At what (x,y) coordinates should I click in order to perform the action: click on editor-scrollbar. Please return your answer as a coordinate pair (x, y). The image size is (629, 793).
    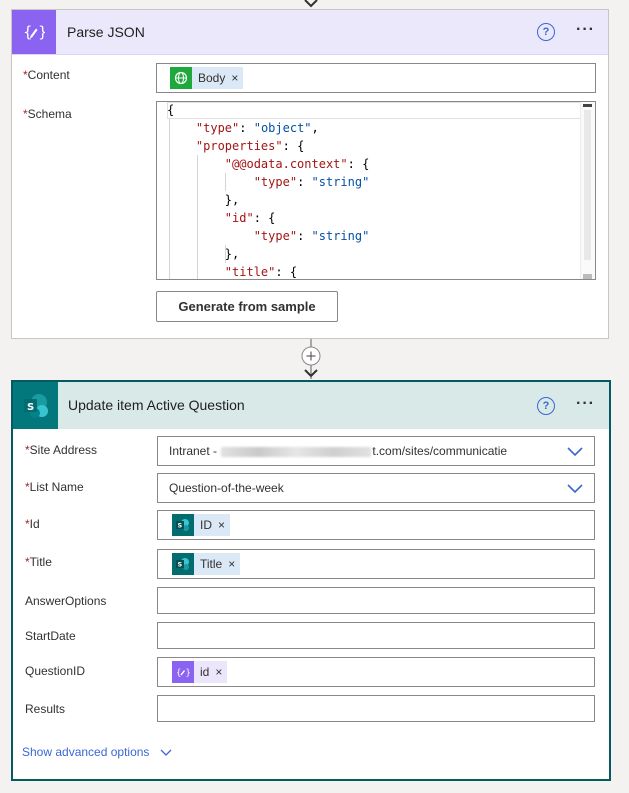
    Looking at the image, I should click on (587, 190).